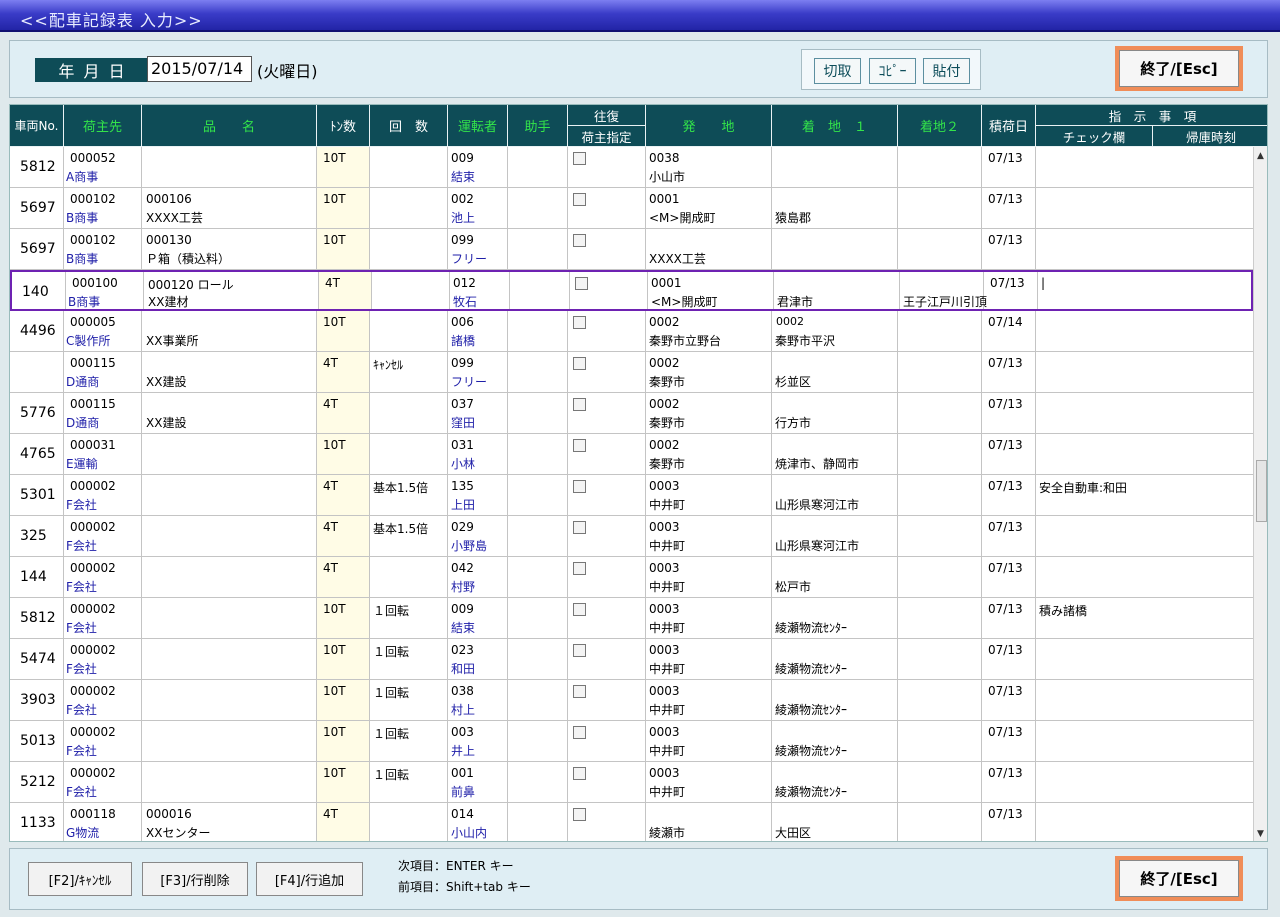 This screenshot has height=917, width=1280. Describe the element at coordinates (82, 463) in the screenshot. I see `shipper-name-cell: E運輸` at that location.